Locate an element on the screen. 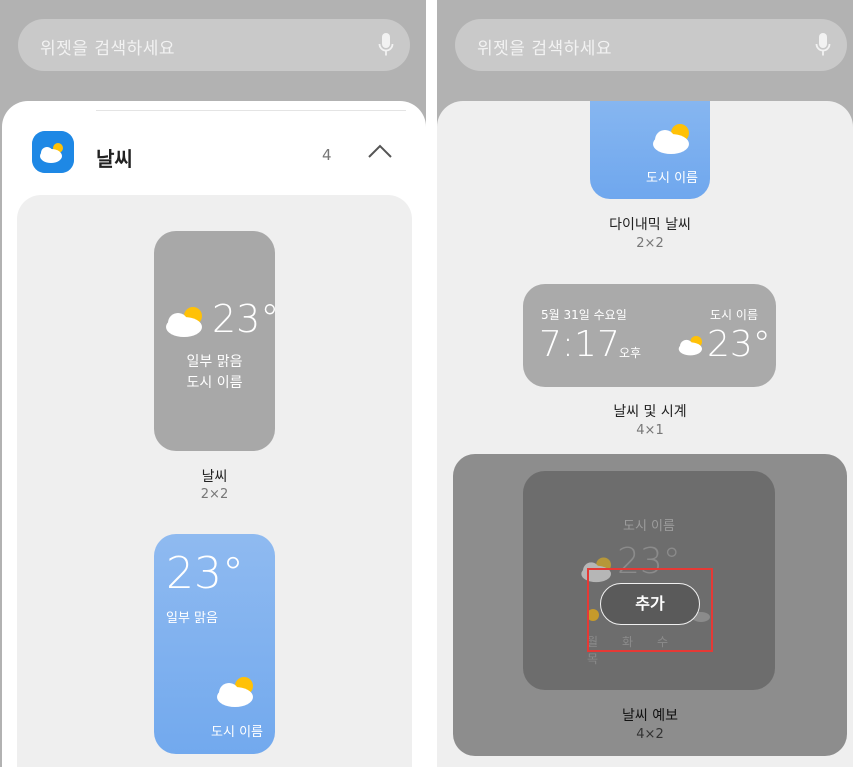 The width and height of the screenshot is (853, 767). widget-size: 4×2 is located at coordinates (650, 734).